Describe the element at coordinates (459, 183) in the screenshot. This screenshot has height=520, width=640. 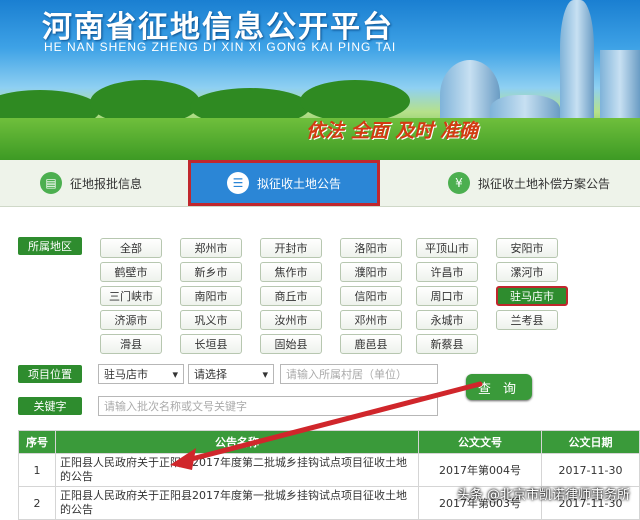
I see `money-icon: ¥` at that location.